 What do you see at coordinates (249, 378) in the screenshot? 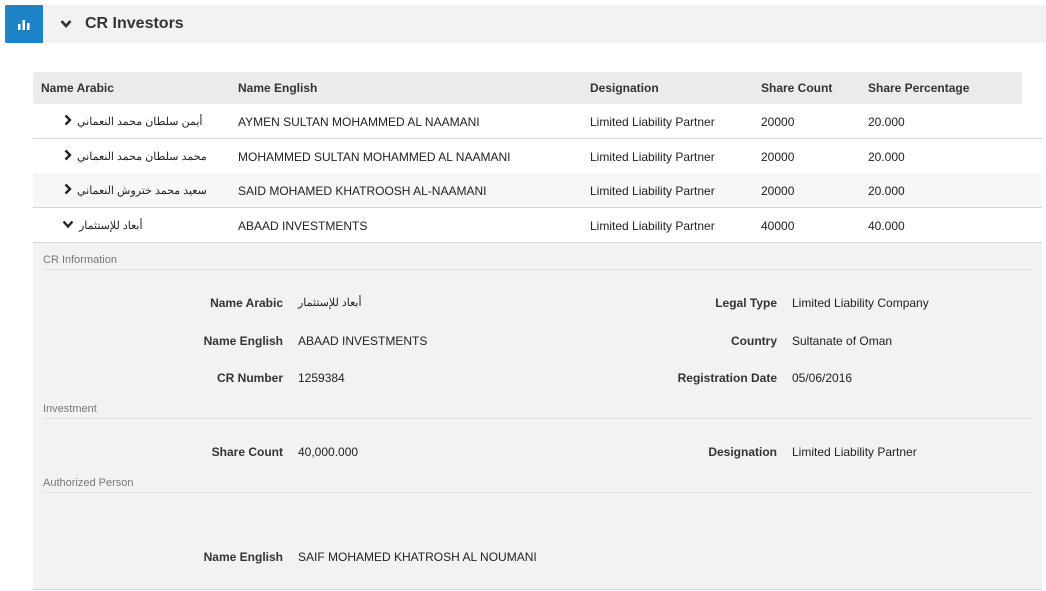
I see `label-cr-number: CR Number` at bounding box center [249, 378].